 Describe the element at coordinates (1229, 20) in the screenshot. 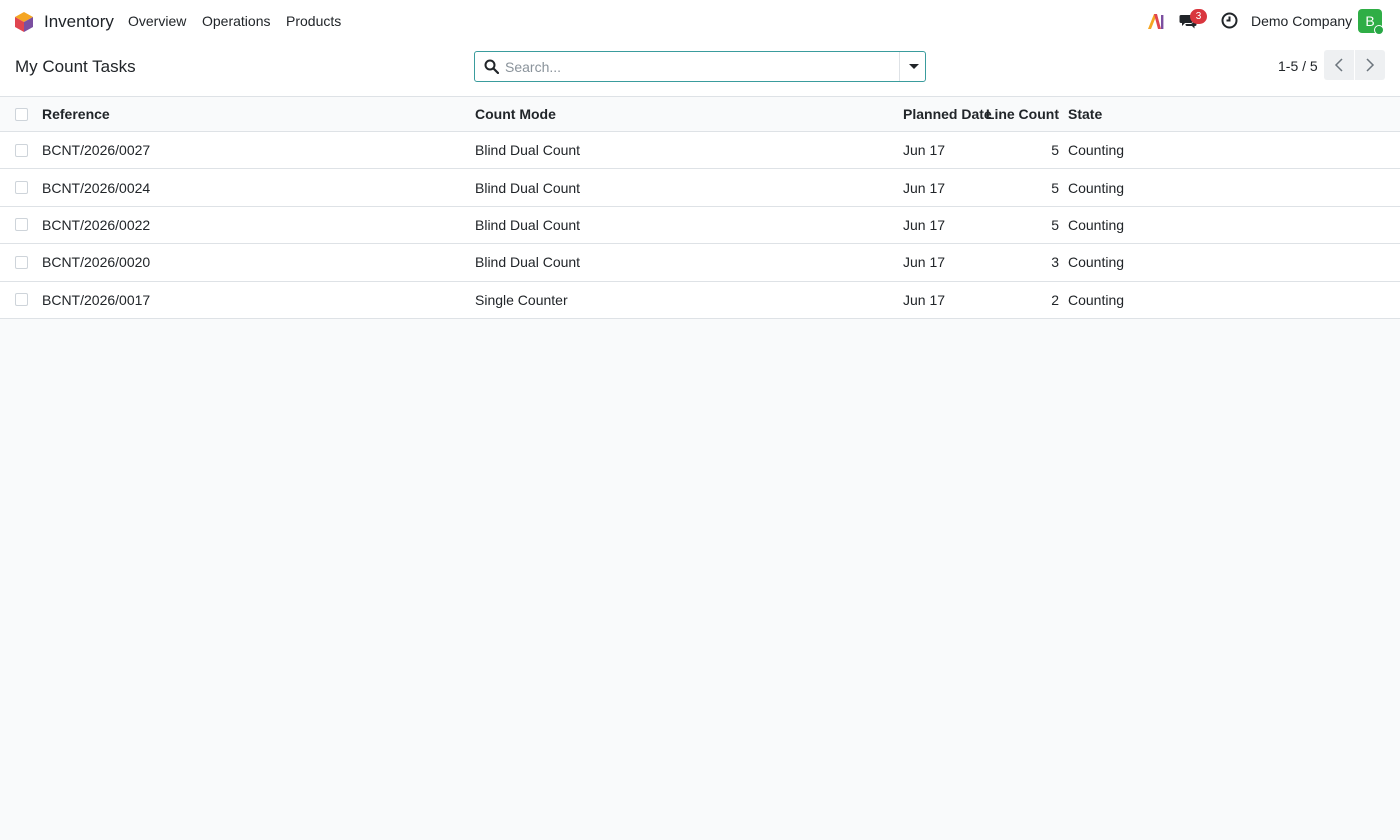

I see `clock-icon` at that location.